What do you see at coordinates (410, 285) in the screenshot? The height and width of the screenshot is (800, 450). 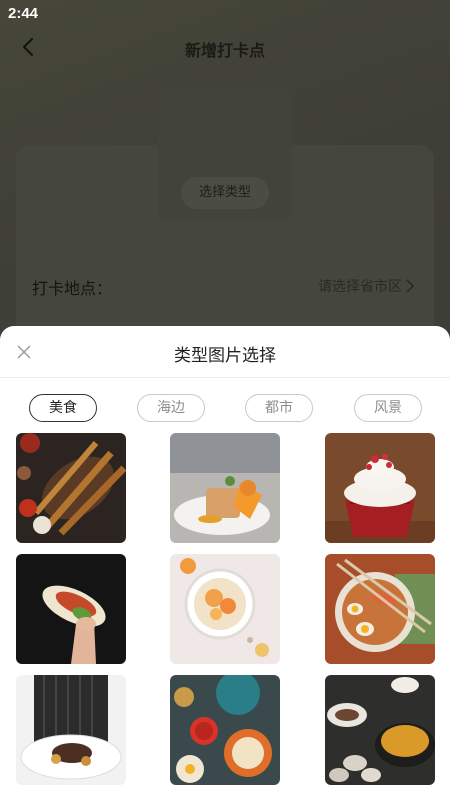 I see `chevron-right-icon` at bounding box center [410, 285].